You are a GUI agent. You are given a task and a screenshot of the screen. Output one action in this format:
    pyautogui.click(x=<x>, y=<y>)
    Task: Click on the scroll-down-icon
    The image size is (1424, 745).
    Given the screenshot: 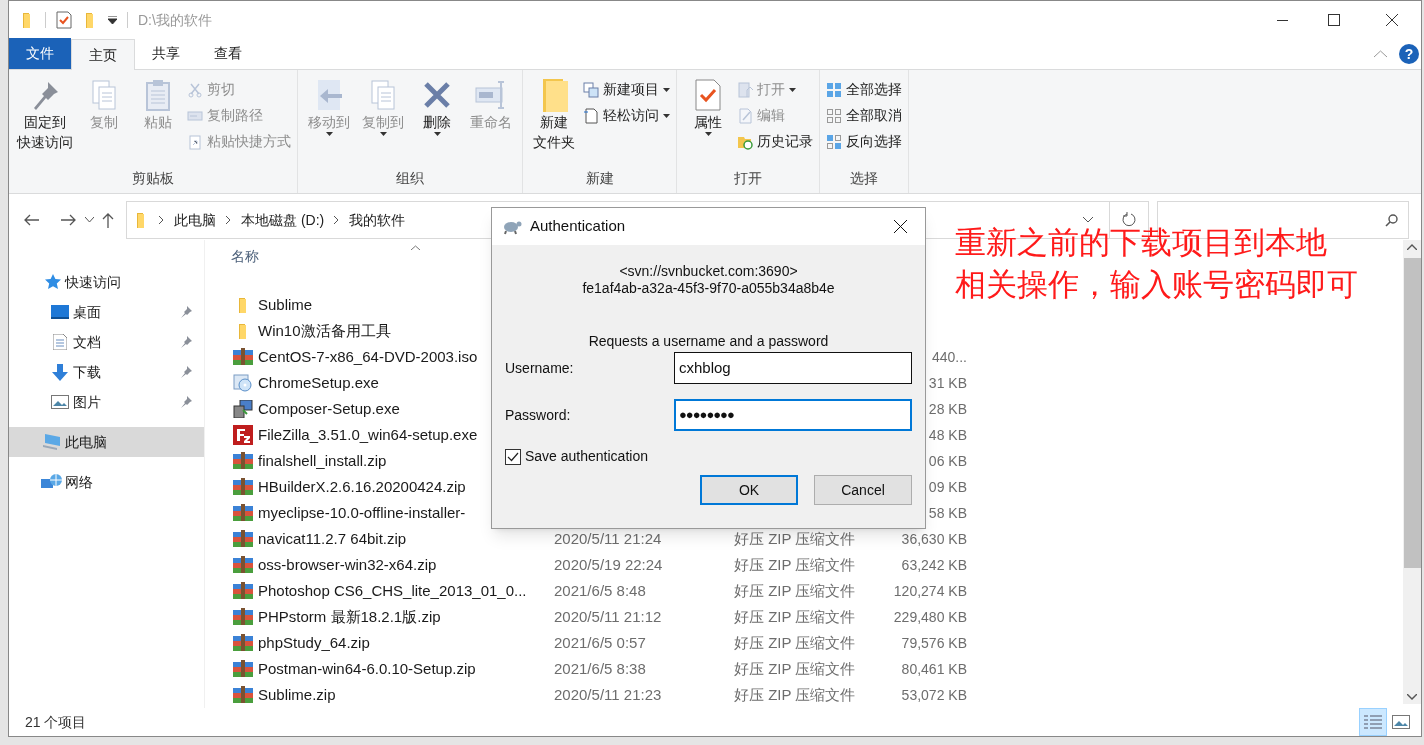 What is the action you would take?
    pyautogui.click(x=1412, y=697)
    